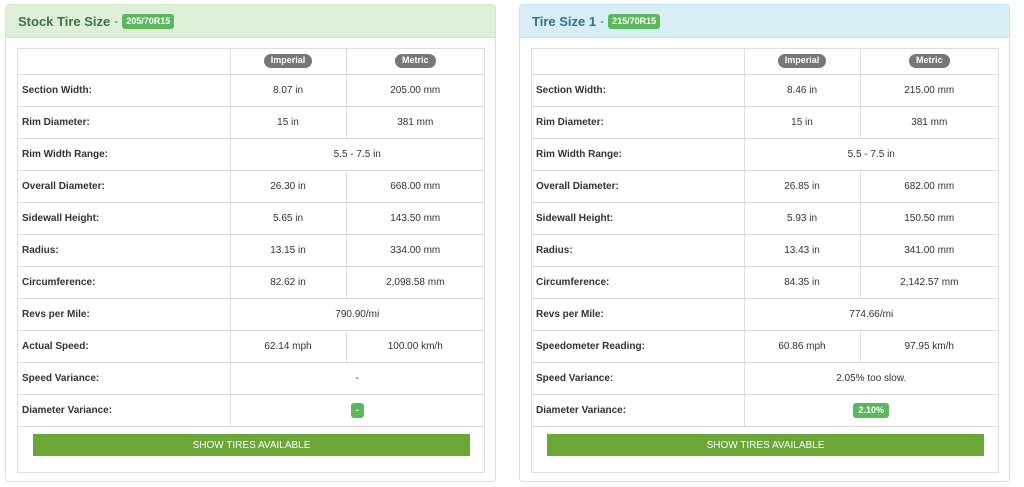  What do you see at coordinates (765, 250) in the screenshot?
I see `table-row: Radius: 13.43 in 341.00 mm` at bounding box center [765, 250].